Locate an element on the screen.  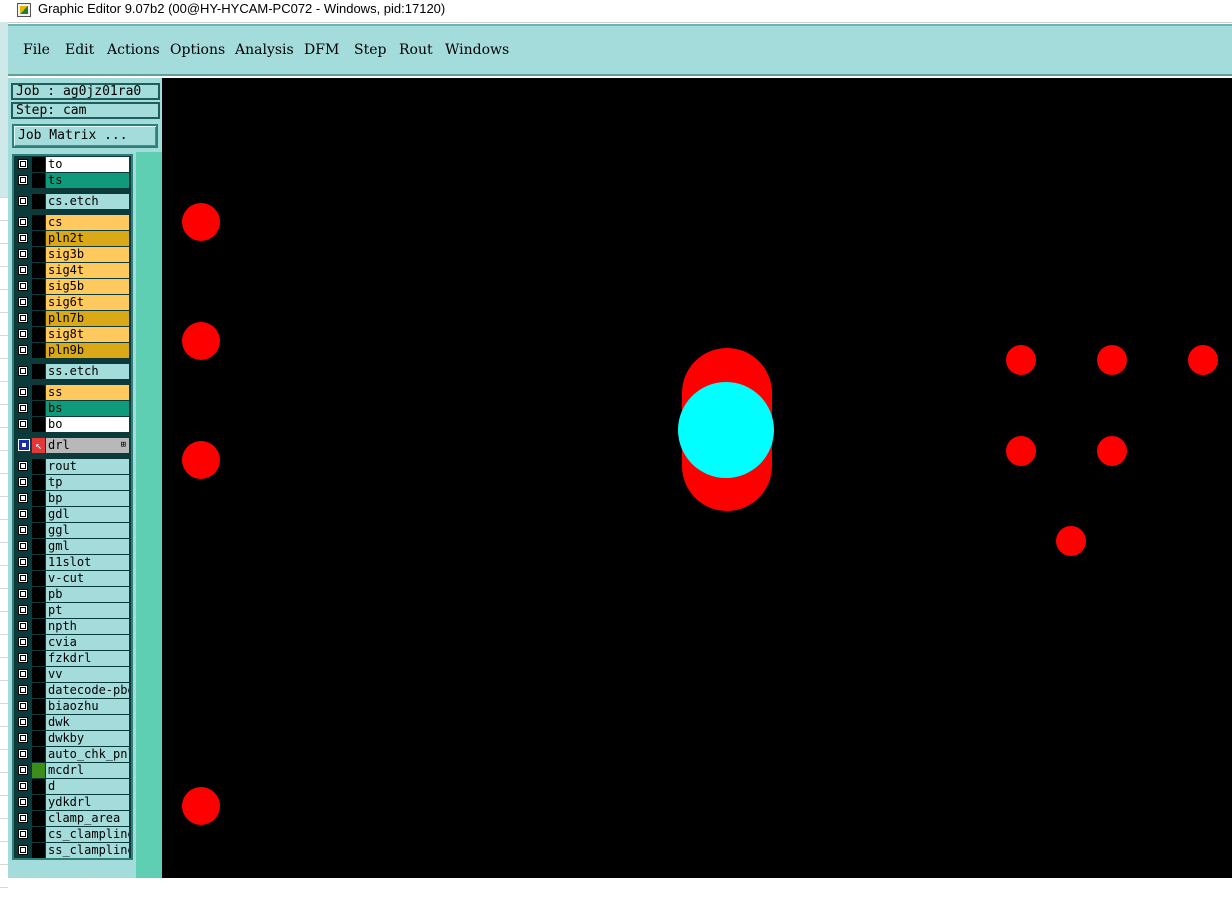
layer-row-v-cut: v-cut is located at coordinates (74, 578).